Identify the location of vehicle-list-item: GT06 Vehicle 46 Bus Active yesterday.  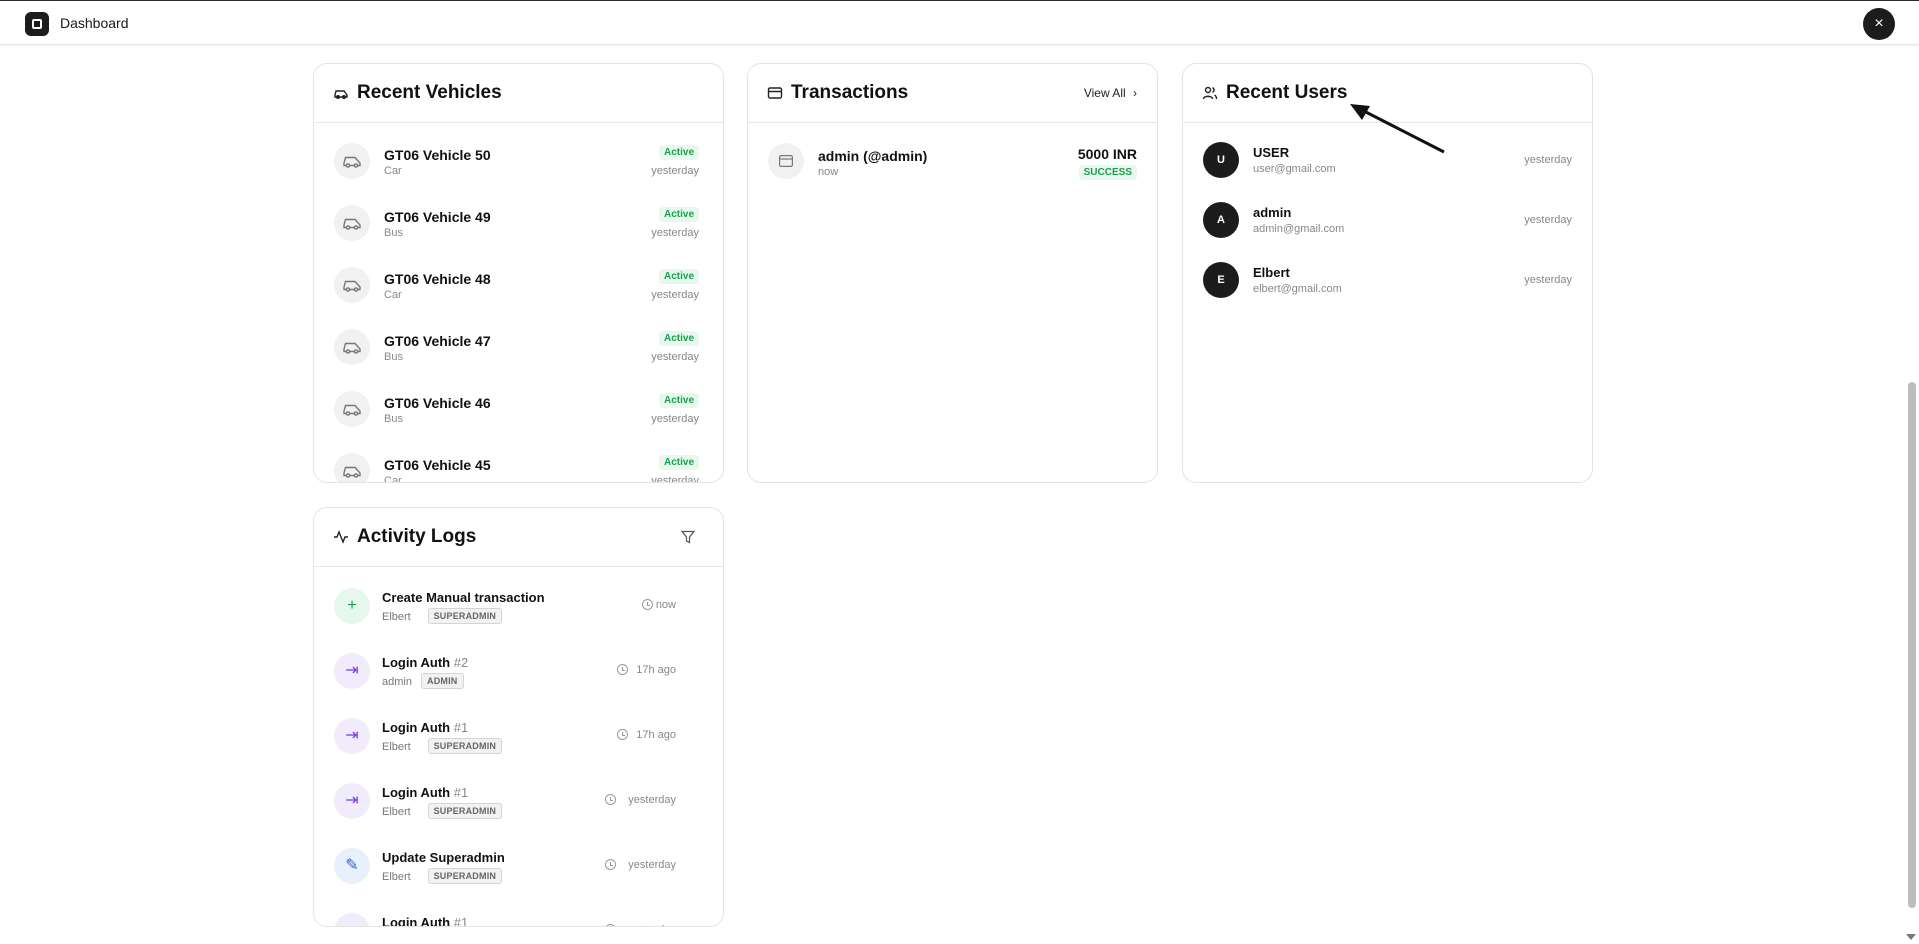
(518, 422).